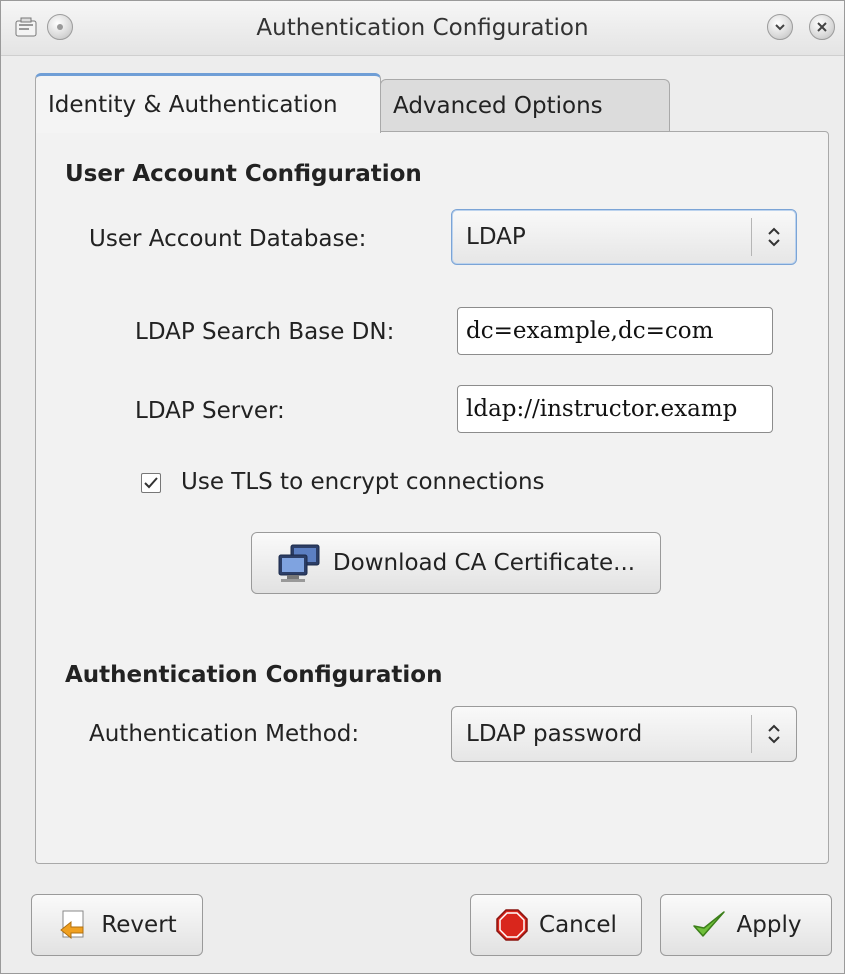 This screenshot has width=845, height=974. I want to click on title-bar: Authentication Configuration, so click(422, 28).